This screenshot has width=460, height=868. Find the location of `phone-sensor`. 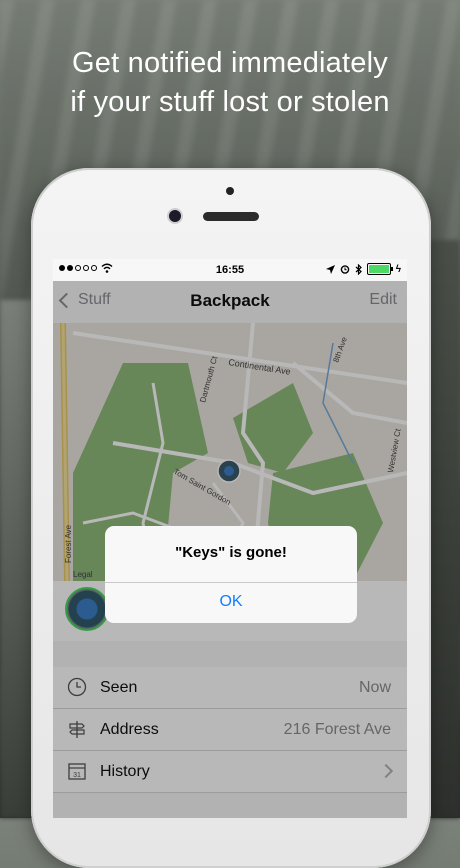

phone-sensor is located at coordinates (230, 191).